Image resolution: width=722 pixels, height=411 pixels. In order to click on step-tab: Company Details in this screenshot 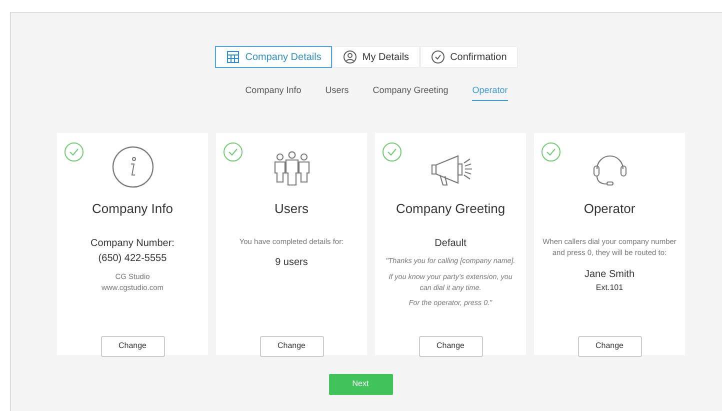, I will do `click(273, 57)`.